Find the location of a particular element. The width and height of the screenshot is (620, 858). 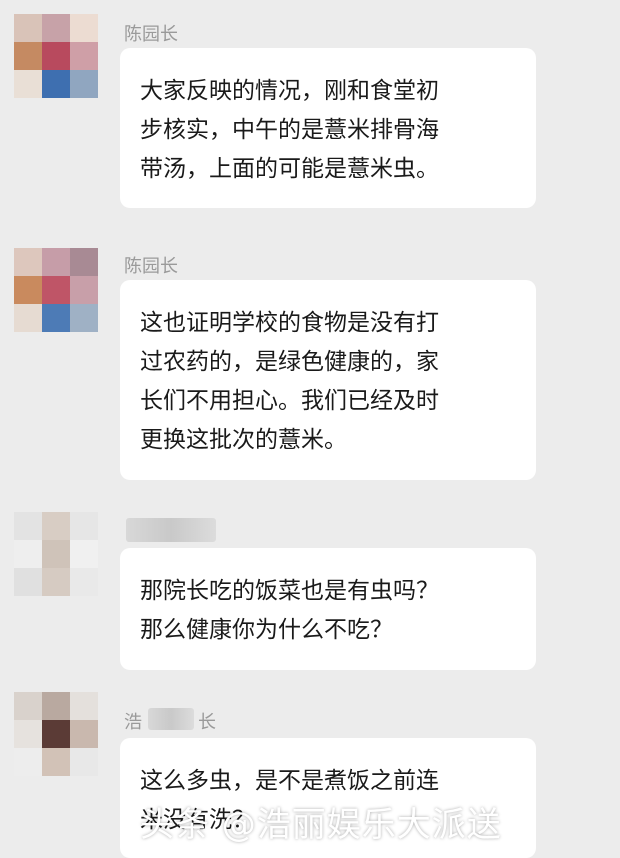

message-line: 带汤，上面的可能是薏米虫。 is located at coordinates (289, 169).